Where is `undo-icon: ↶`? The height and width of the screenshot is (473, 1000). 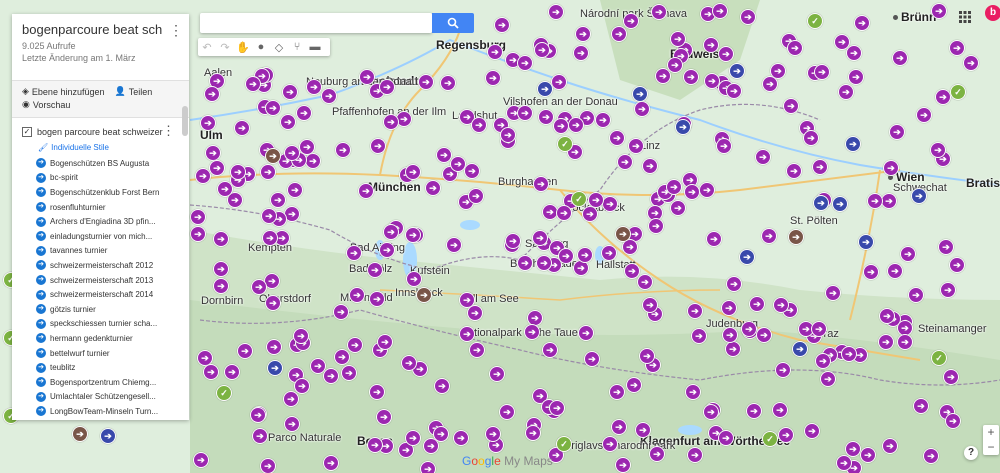
undo-icon: ↶ is located at coordinates (207, 47).